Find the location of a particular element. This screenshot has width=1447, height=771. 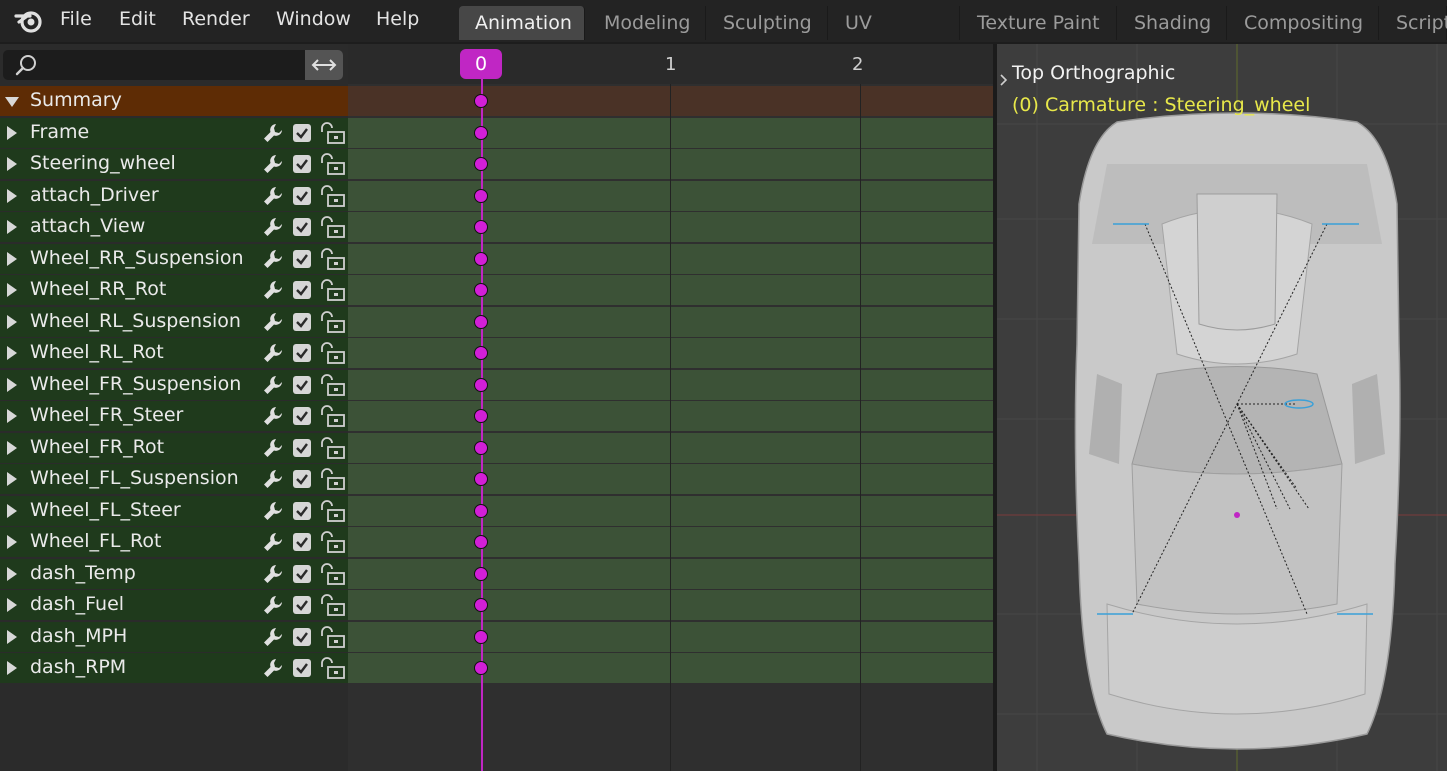

channel-row: dash_Fuel is located at coordinates (174, 605).